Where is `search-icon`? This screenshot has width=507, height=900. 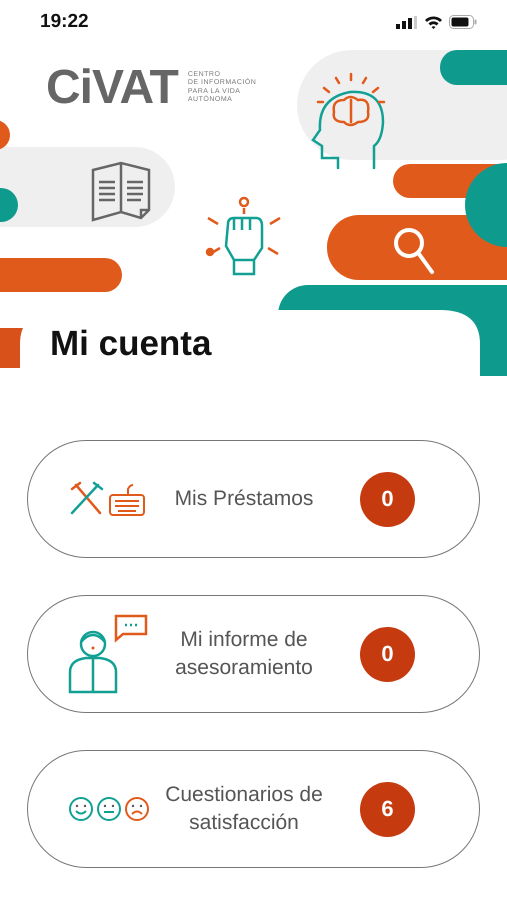
search-icon is located at coordinates (414, 251).